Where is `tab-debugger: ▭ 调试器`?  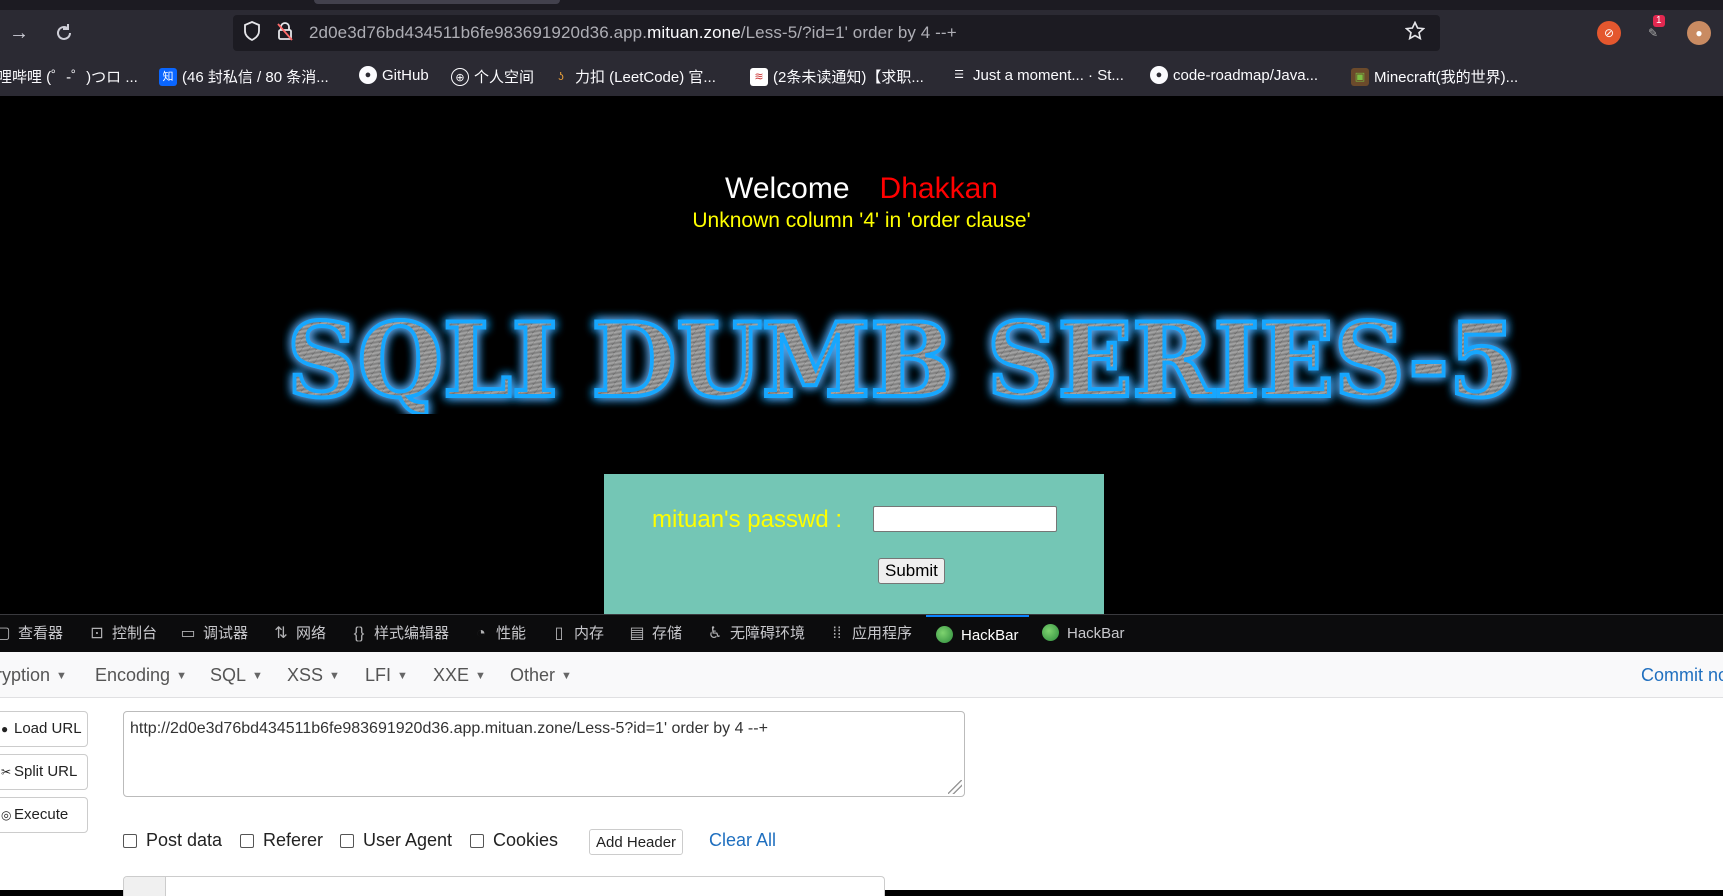
tab-debugger: ▭ 调试器 is located at coordinates (213, 633).